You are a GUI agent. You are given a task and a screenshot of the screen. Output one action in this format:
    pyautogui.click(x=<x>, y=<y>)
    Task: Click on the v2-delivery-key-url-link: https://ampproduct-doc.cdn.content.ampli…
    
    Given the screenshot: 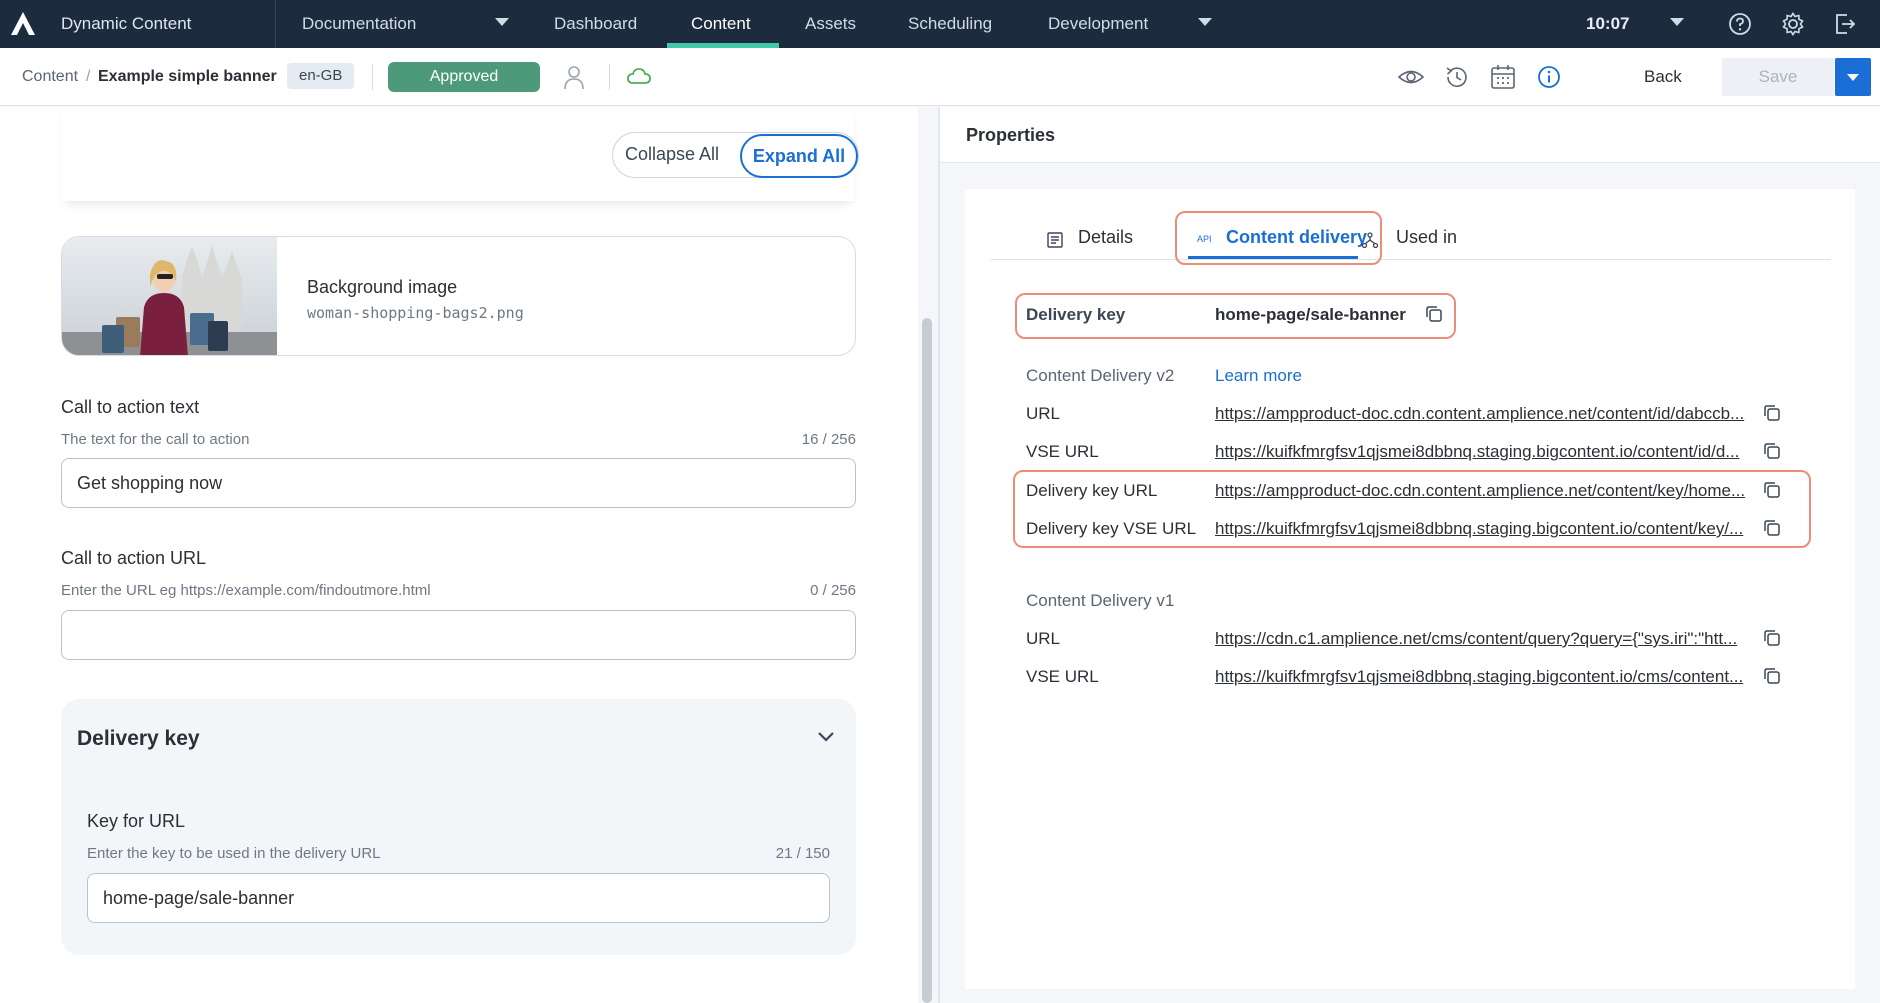 What is the action you would take?
    pyautogui.click(x=1483, y=491)
    